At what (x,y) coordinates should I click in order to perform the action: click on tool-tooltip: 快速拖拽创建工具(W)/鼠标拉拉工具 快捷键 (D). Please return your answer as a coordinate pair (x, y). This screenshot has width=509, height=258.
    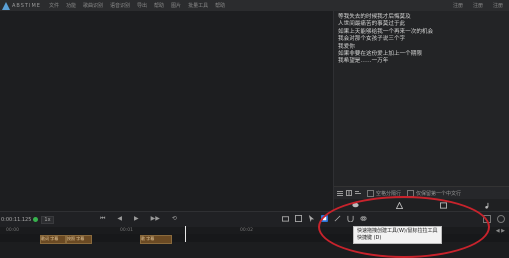
    Looking at the image, I should click on (397, 235).